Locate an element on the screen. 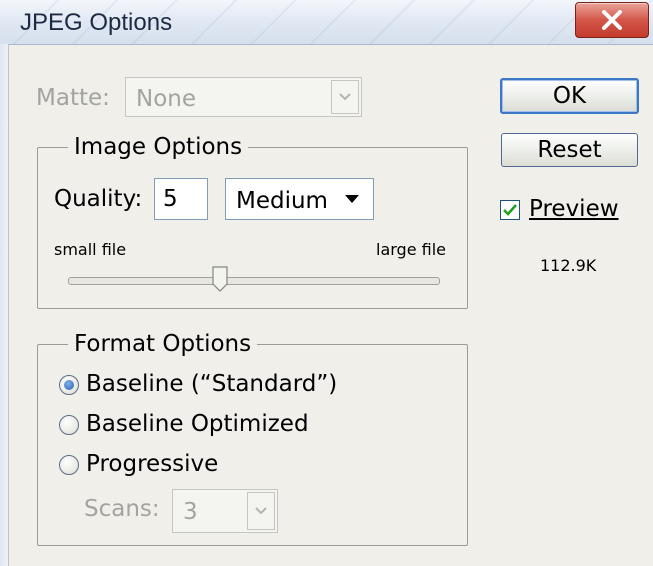  file-size-readout: 112.9K is located at coordinates (568, 265).